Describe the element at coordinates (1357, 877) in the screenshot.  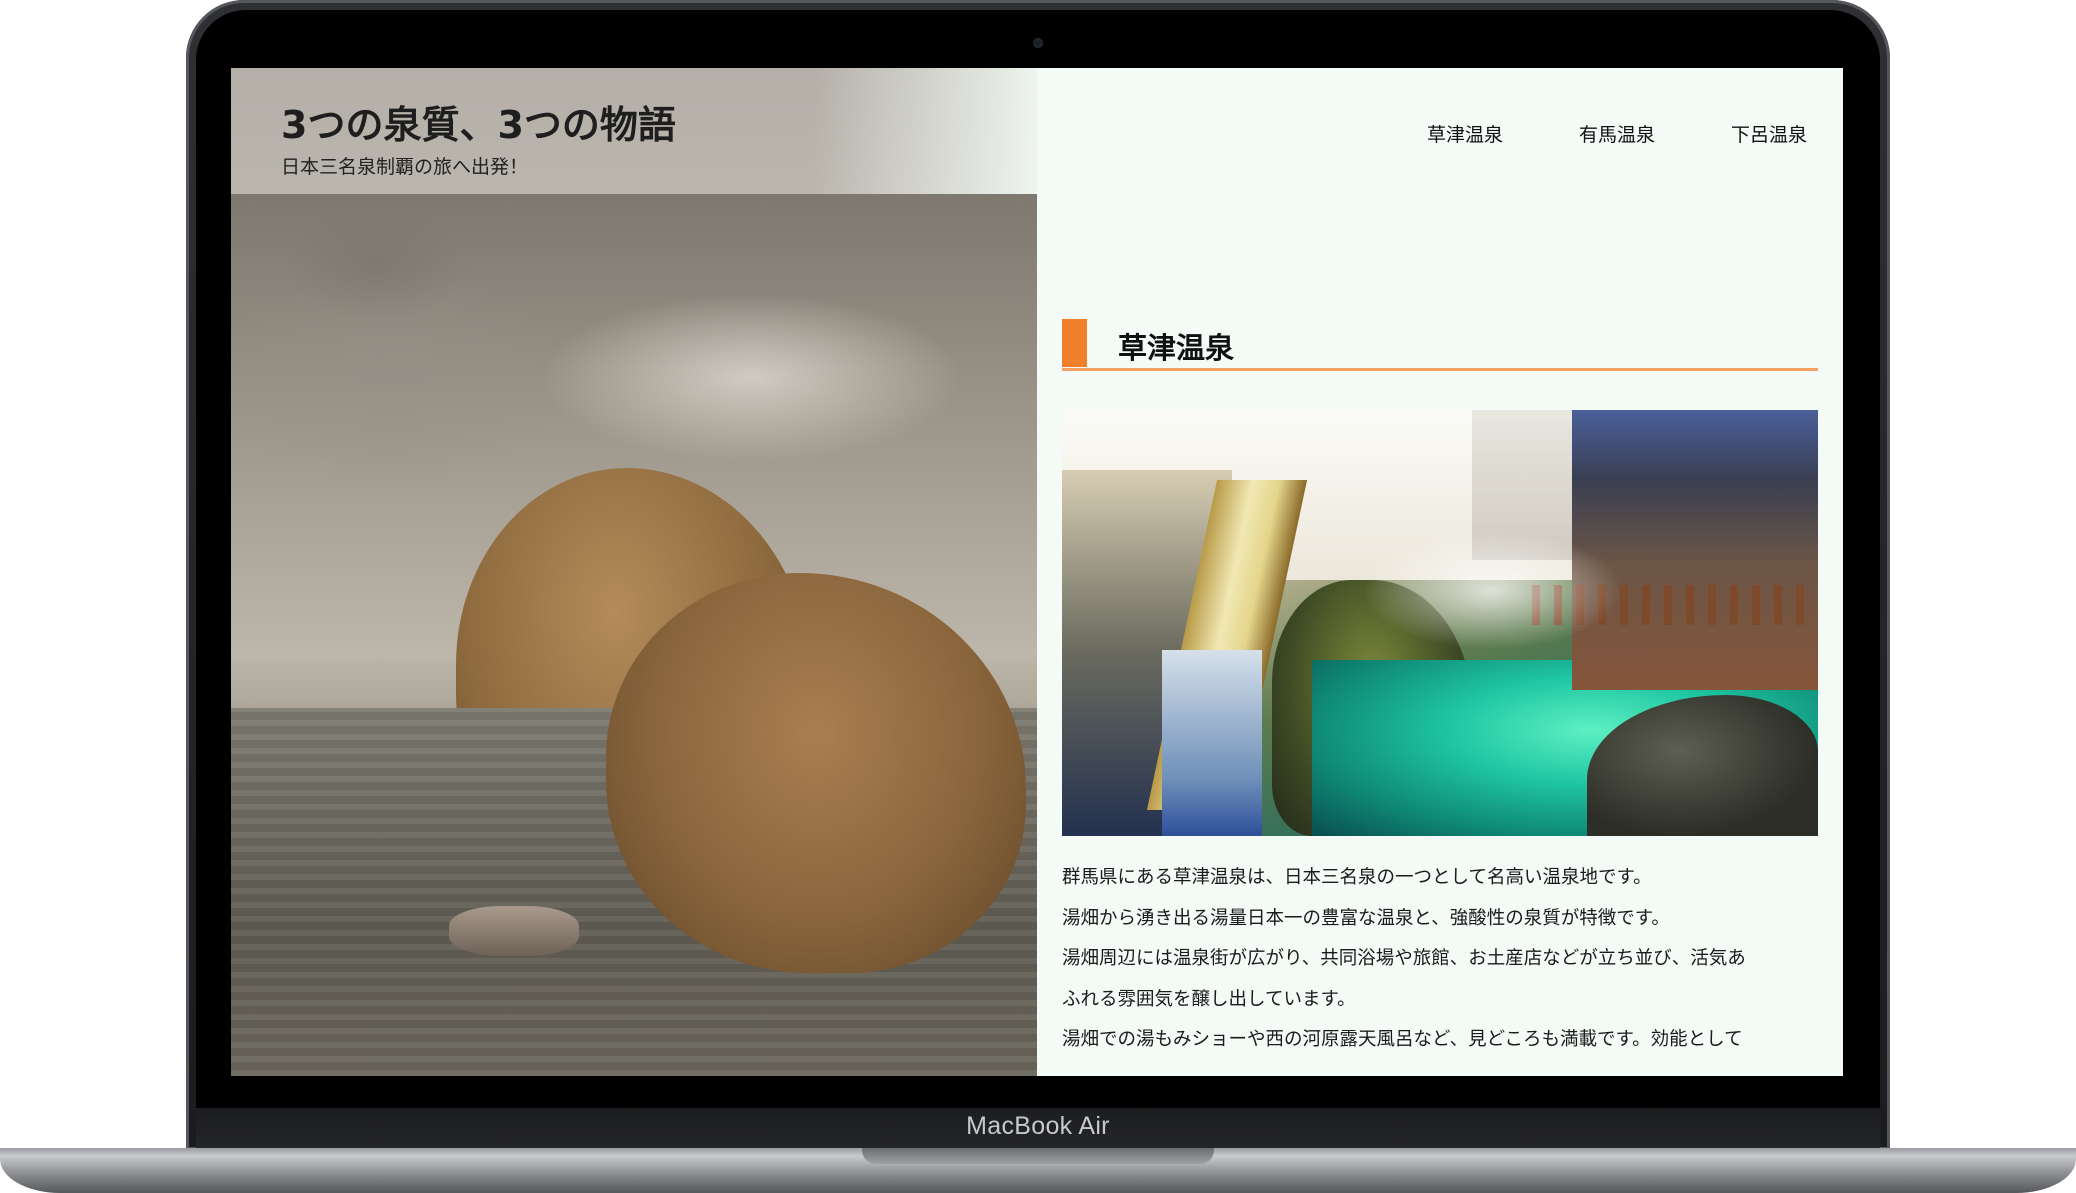
I see `description-line: 群馬県にある草津温泉は、日本三名泉の一つとして名高い温泉地です。` at that location.